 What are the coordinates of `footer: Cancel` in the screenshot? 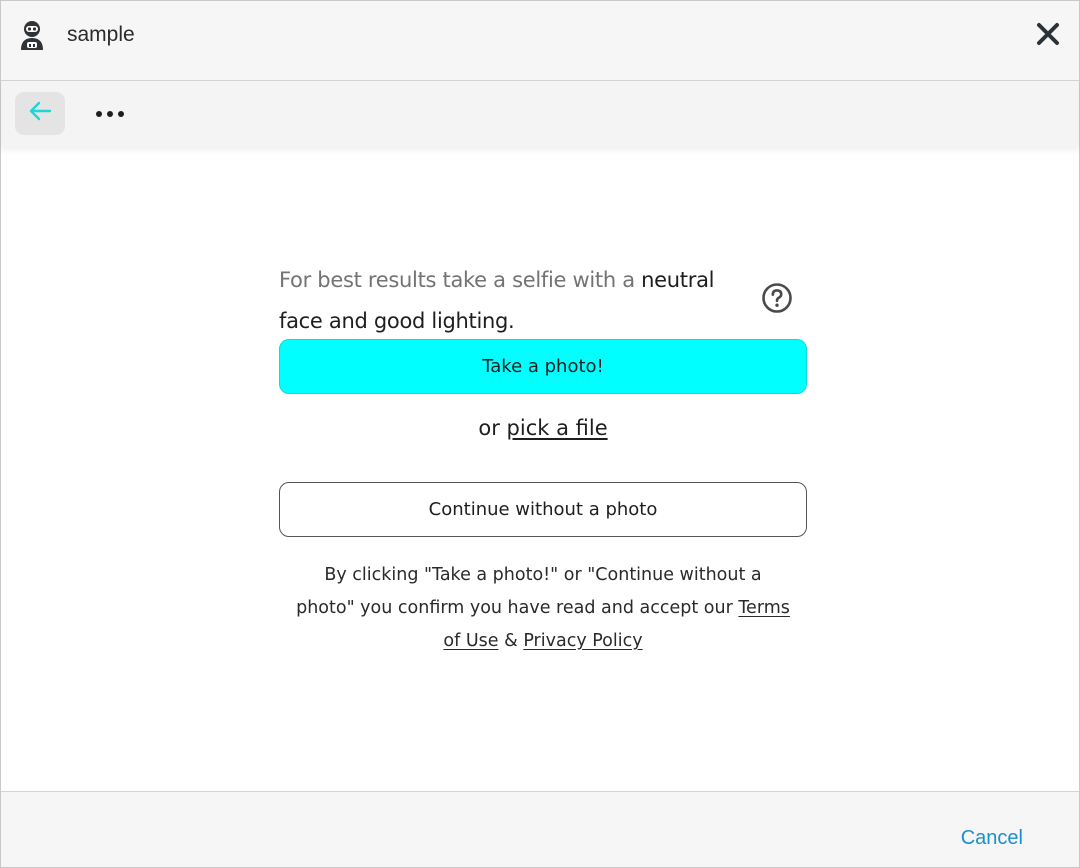 It's located at (540, 829).